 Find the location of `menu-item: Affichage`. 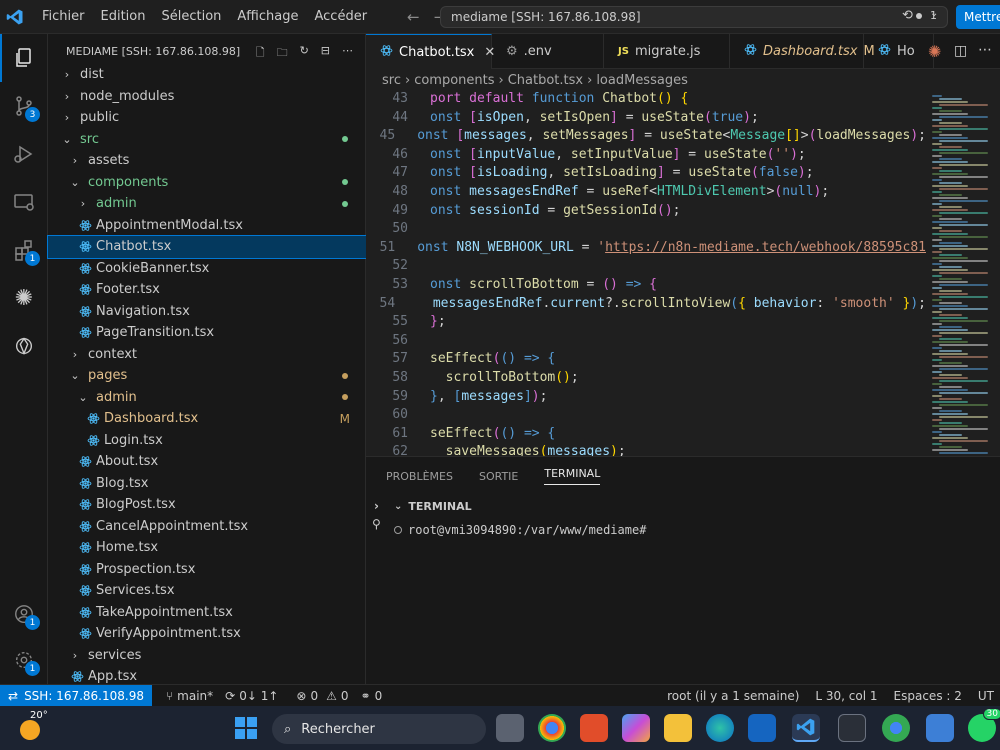

menu-item: Affichage is located at coordinates (267, 17).